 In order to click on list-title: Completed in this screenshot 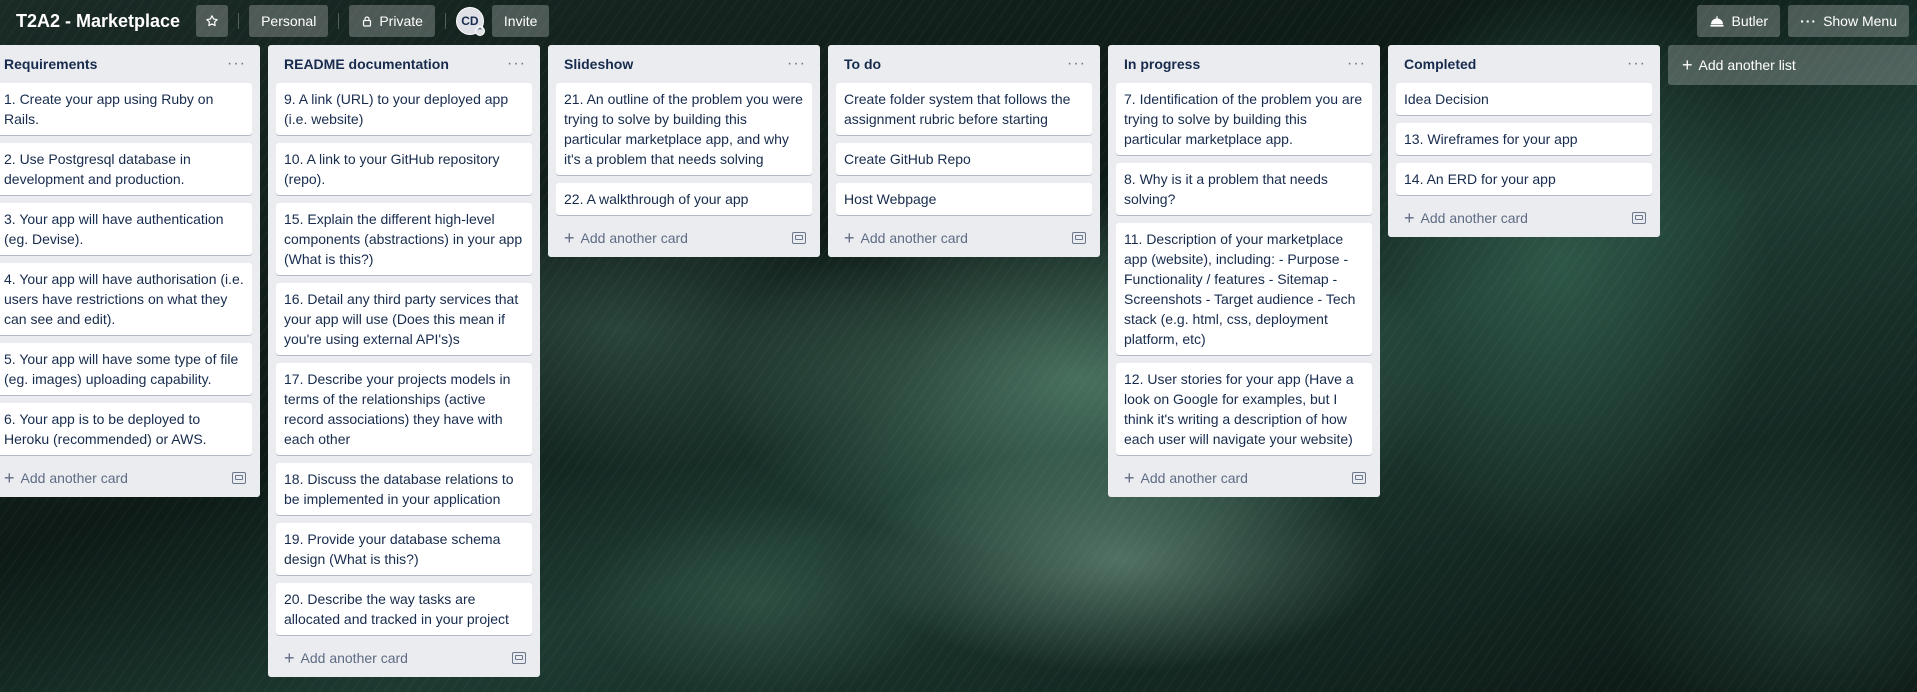, I will do `click(1440, 64)`.